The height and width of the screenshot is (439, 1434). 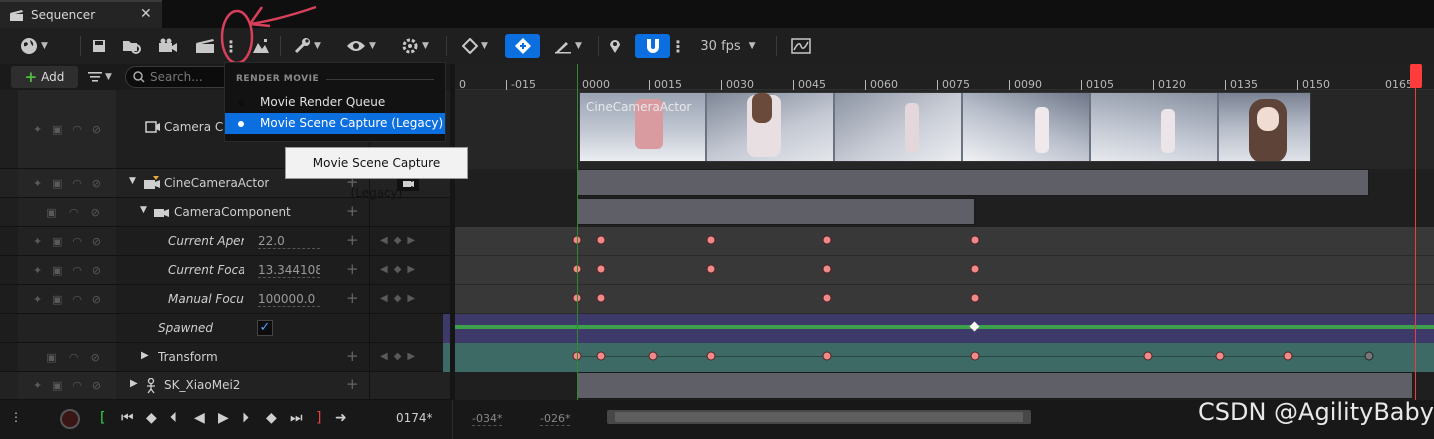 I want to click on jump-to-start-icon: ⏮, so click(x=127, y=418).